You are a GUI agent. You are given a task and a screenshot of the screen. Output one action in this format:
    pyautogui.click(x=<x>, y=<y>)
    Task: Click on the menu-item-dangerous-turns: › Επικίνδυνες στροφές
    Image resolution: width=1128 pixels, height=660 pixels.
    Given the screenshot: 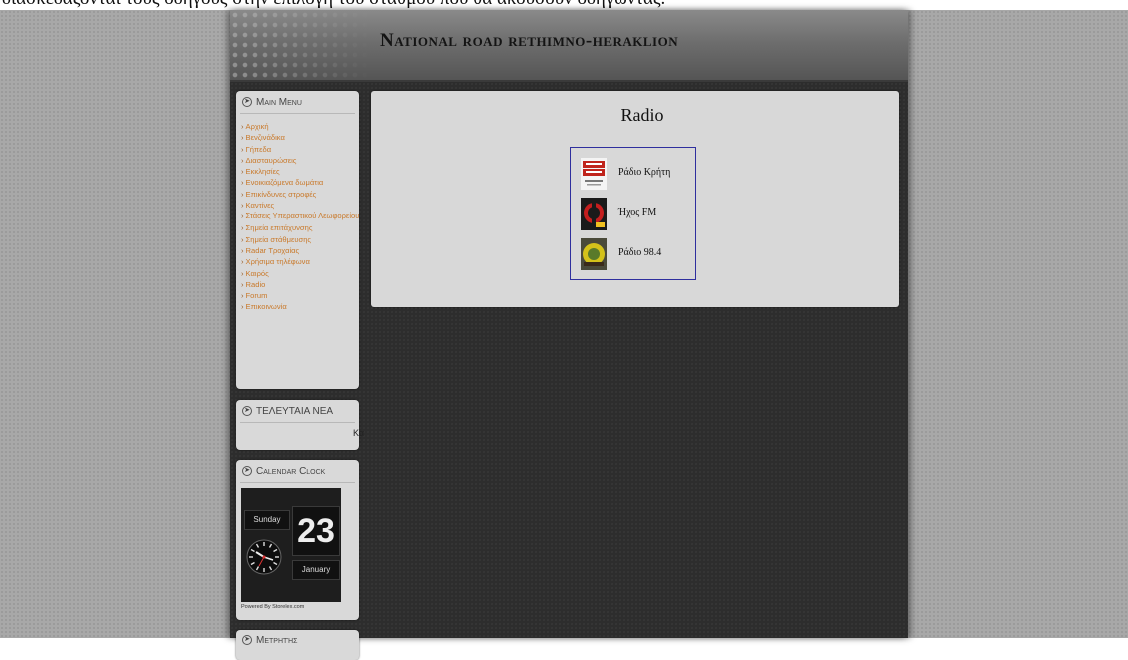 What is the action you would take?
    pyautogui.click(x=301, y=194)
    